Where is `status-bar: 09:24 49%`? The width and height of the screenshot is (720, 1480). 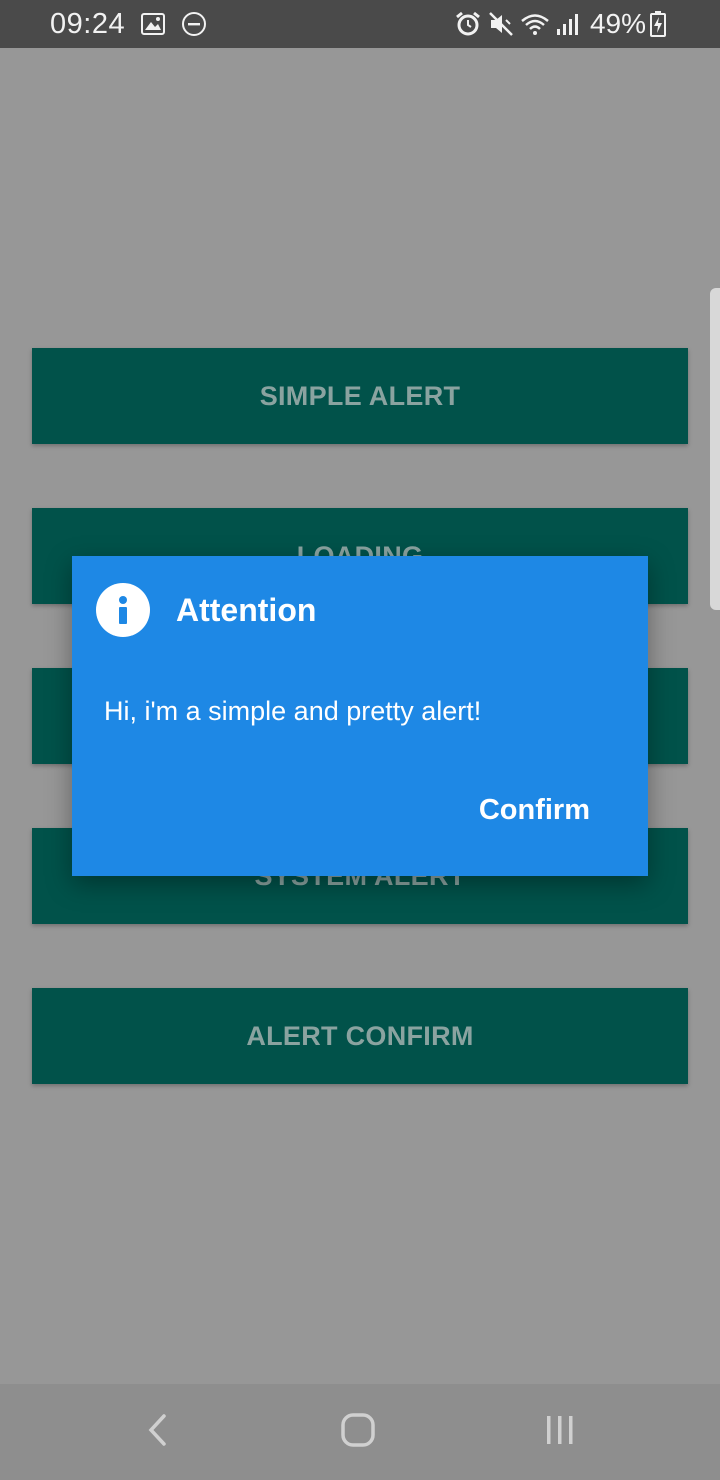
status-bar: 09:24 49% is located at coordinates (360, 24).